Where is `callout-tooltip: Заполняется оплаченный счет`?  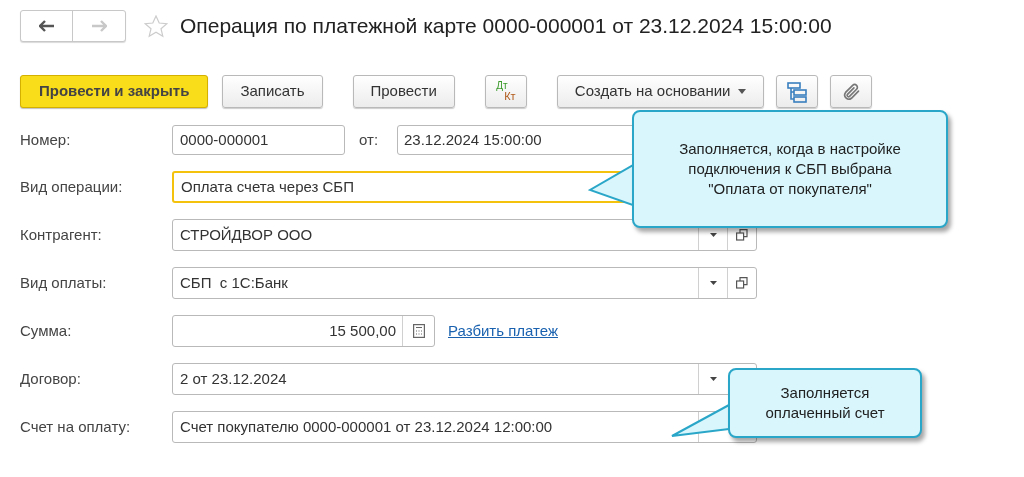
callout-tooltip: Заполняется оплаченный счет is located at coordinates (825, 403).